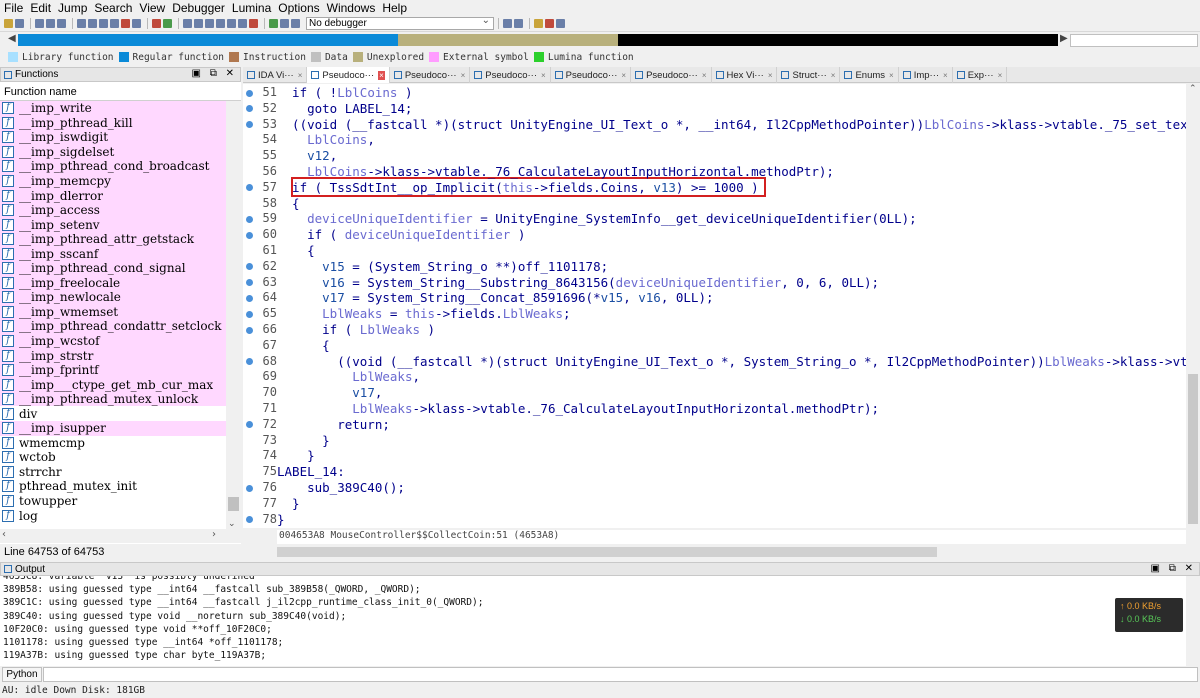 This screenshot has width=1200, height=698. What do you see at coordinates (113, 195) in the screenshot?
I see `function-list-item: f __imp_dlerror` at bounding box center [113, 195].